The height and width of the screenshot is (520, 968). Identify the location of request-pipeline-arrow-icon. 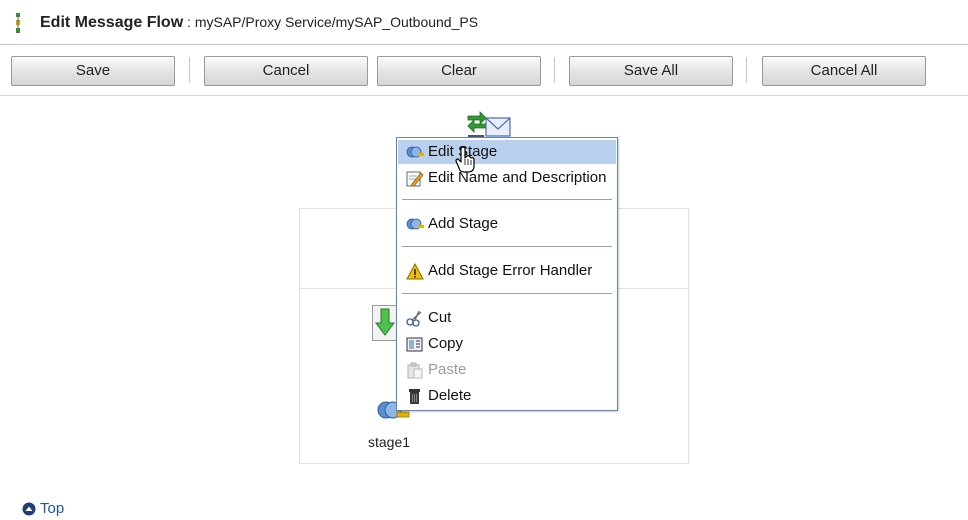
(385, 323).